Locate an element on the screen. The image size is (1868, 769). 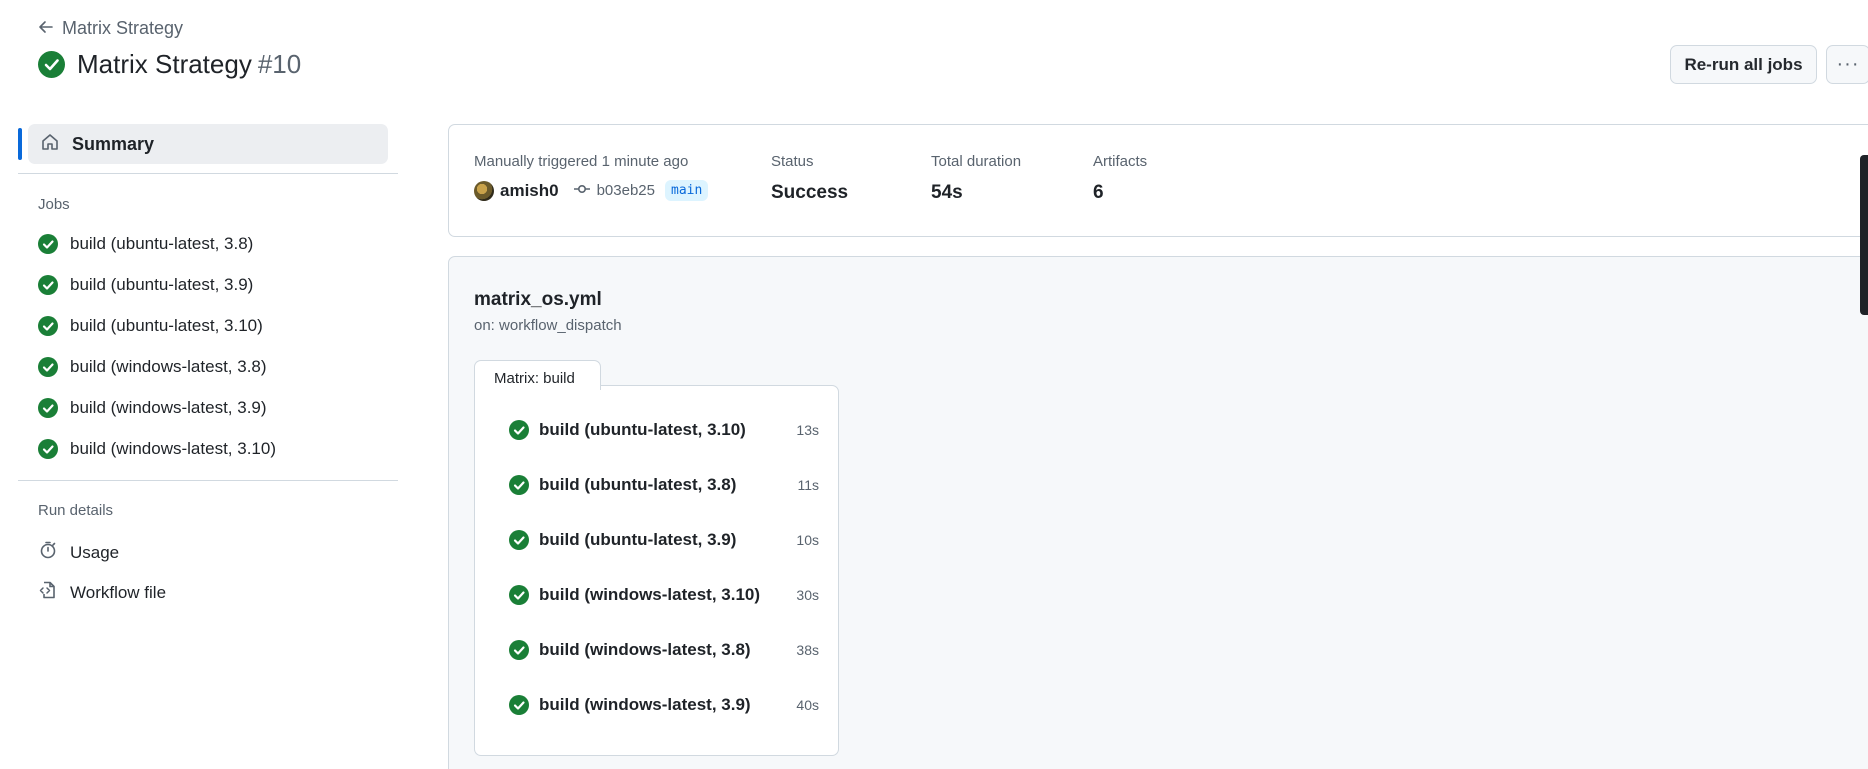
page-title: Matrix Strategy is located at coordinates (164, 64).